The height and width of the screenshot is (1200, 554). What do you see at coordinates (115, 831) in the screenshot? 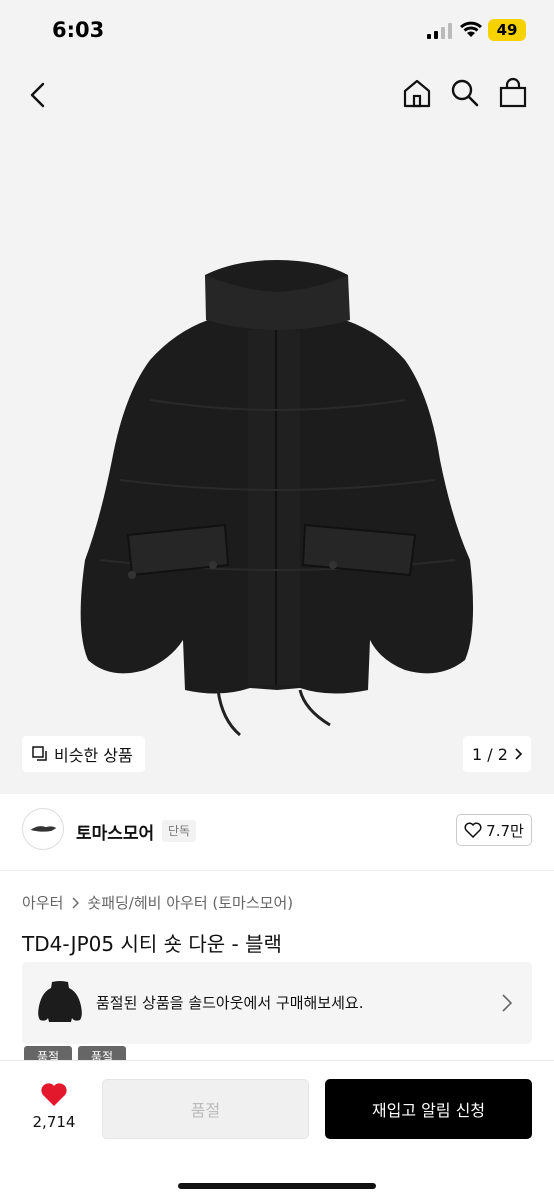
I see `brand-name: 토마스모어` at bounding box center [115, 831].